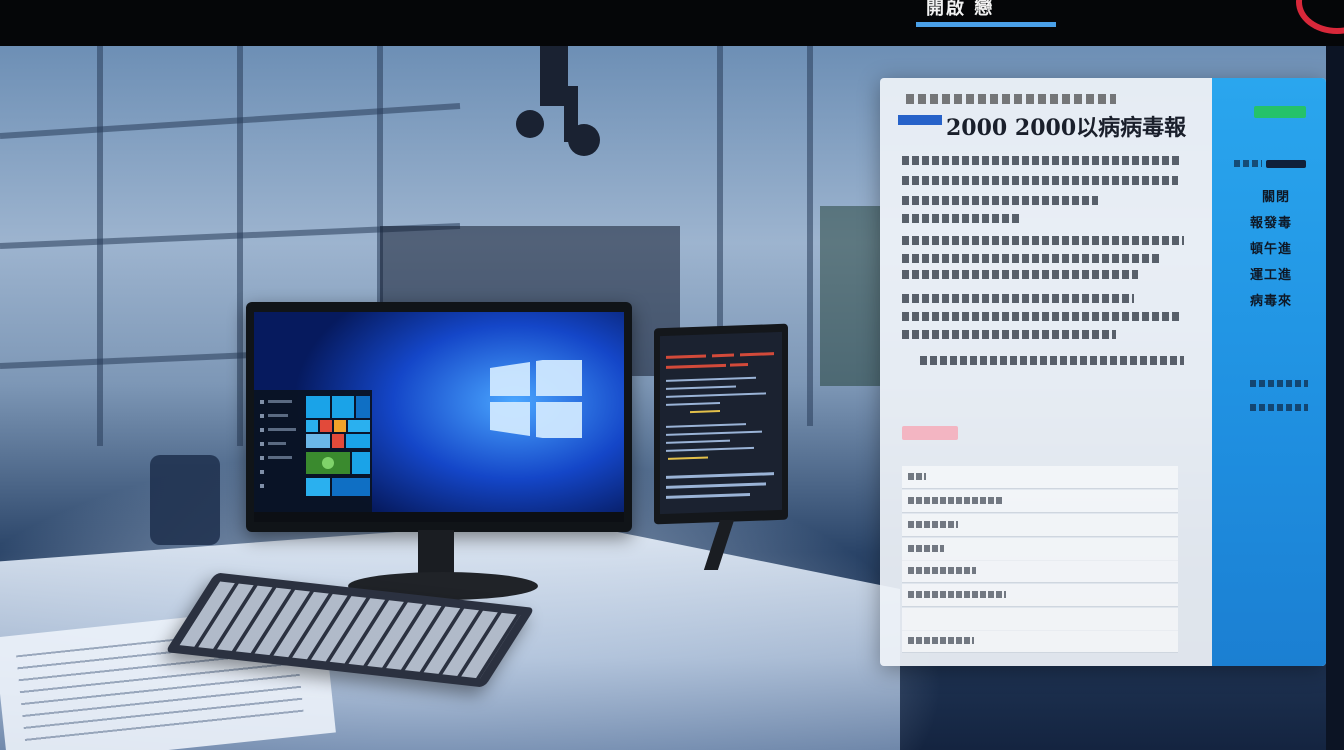 The width and height of the screenshot is (1344, 750). Describe the element at coordinates (1066, 128) in the screenshot. I see `panel-title: 2000 2000以病病毒報` at that location.